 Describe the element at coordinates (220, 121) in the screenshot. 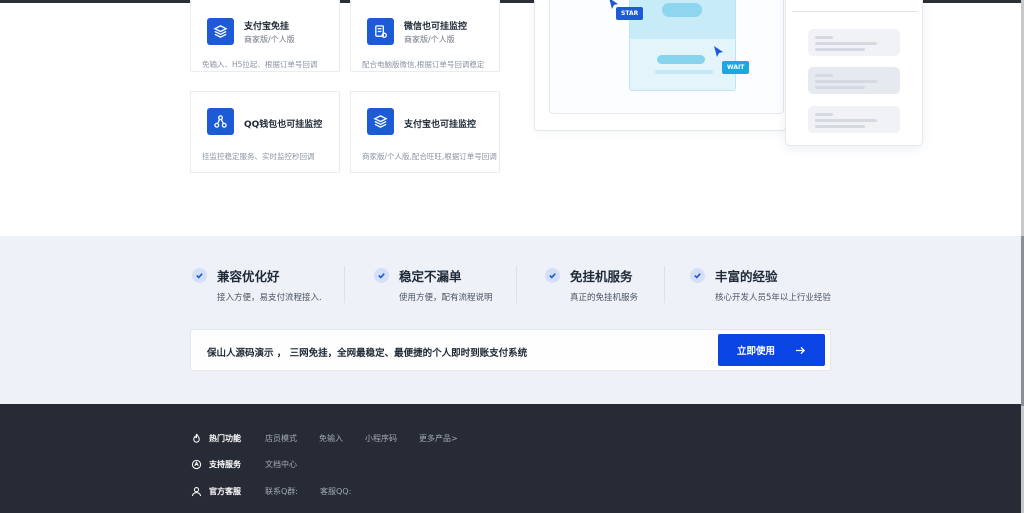

I see `network-icon` at that location.